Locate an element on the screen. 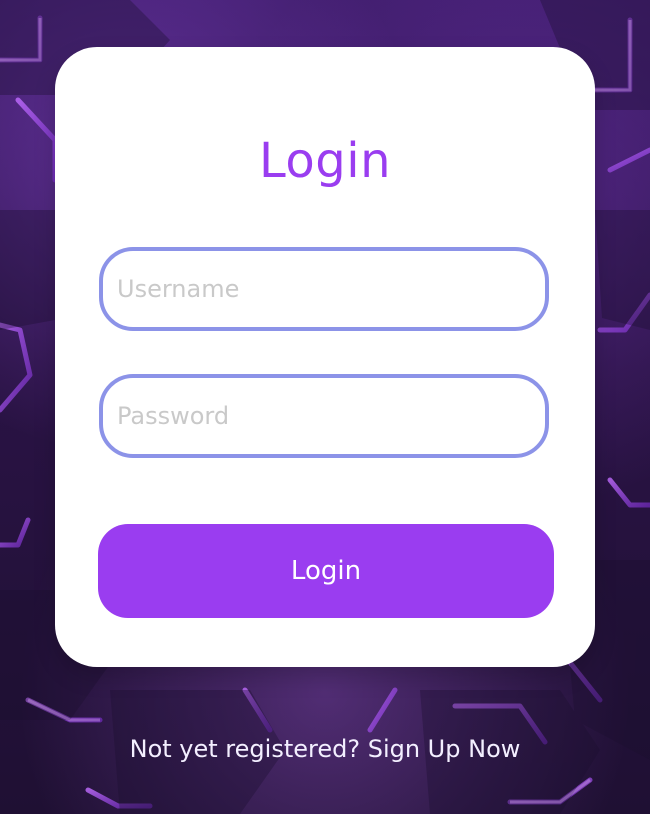 This screenshot has width=650, height=814. signup-link: Not yet registered? Sign Up Now is located at coordinates (325, 749).